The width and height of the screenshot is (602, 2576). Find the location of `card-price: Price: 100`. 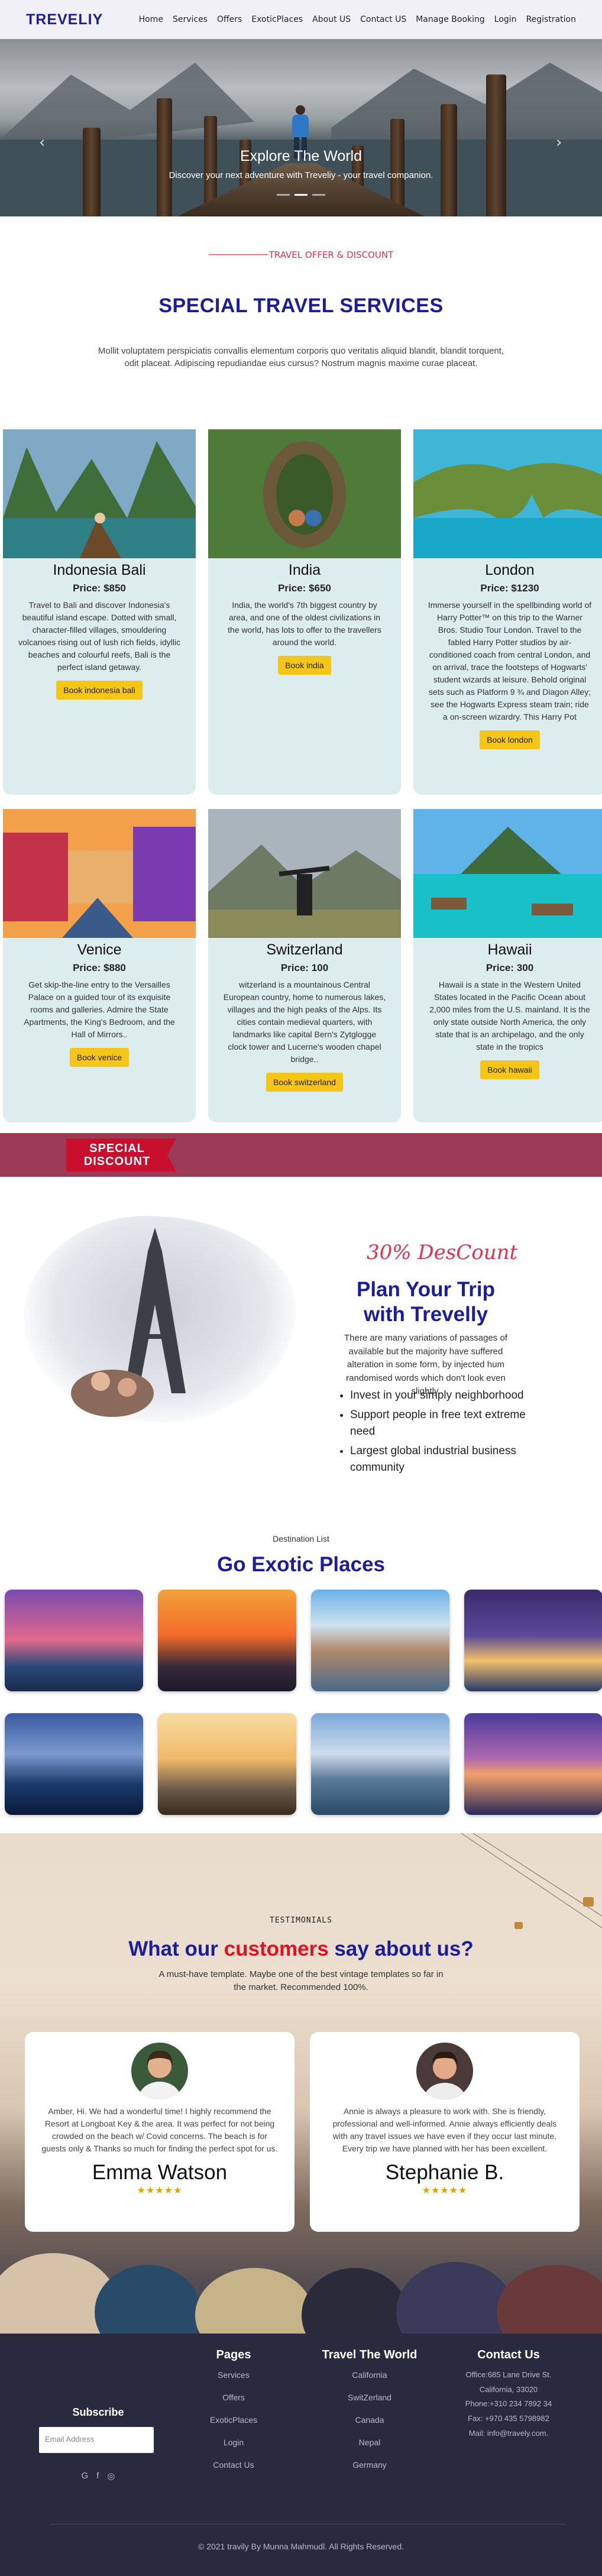

card-price: Price: 100 is located at coordinates (304, 968).